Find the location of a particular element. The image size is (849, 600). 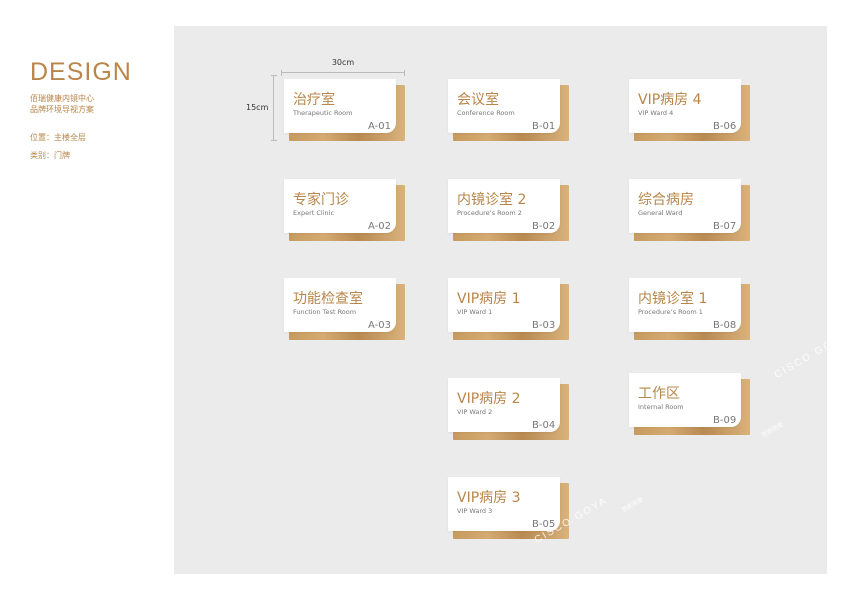

door-sign-b-06: VIP病房 4 VIP Ward 4 B-06 is located at coordinates (689, 110).